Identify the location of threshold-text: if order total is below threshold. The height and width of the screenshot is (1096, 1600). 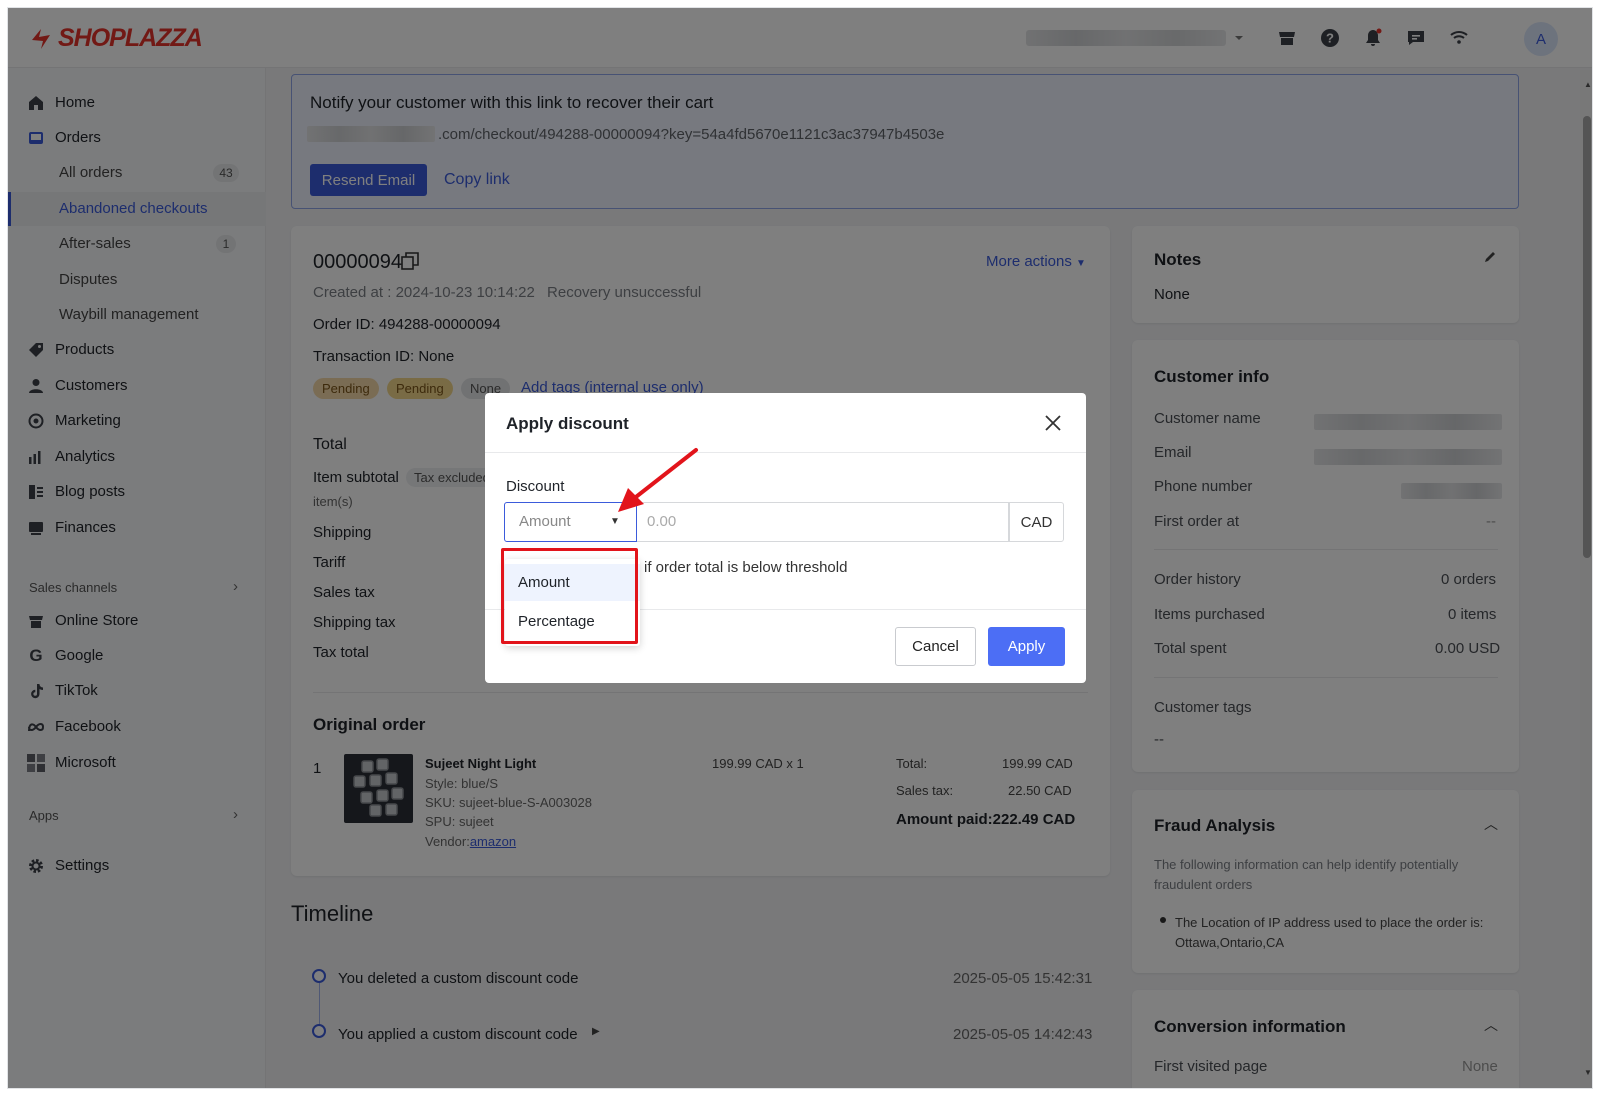
(746, 567).